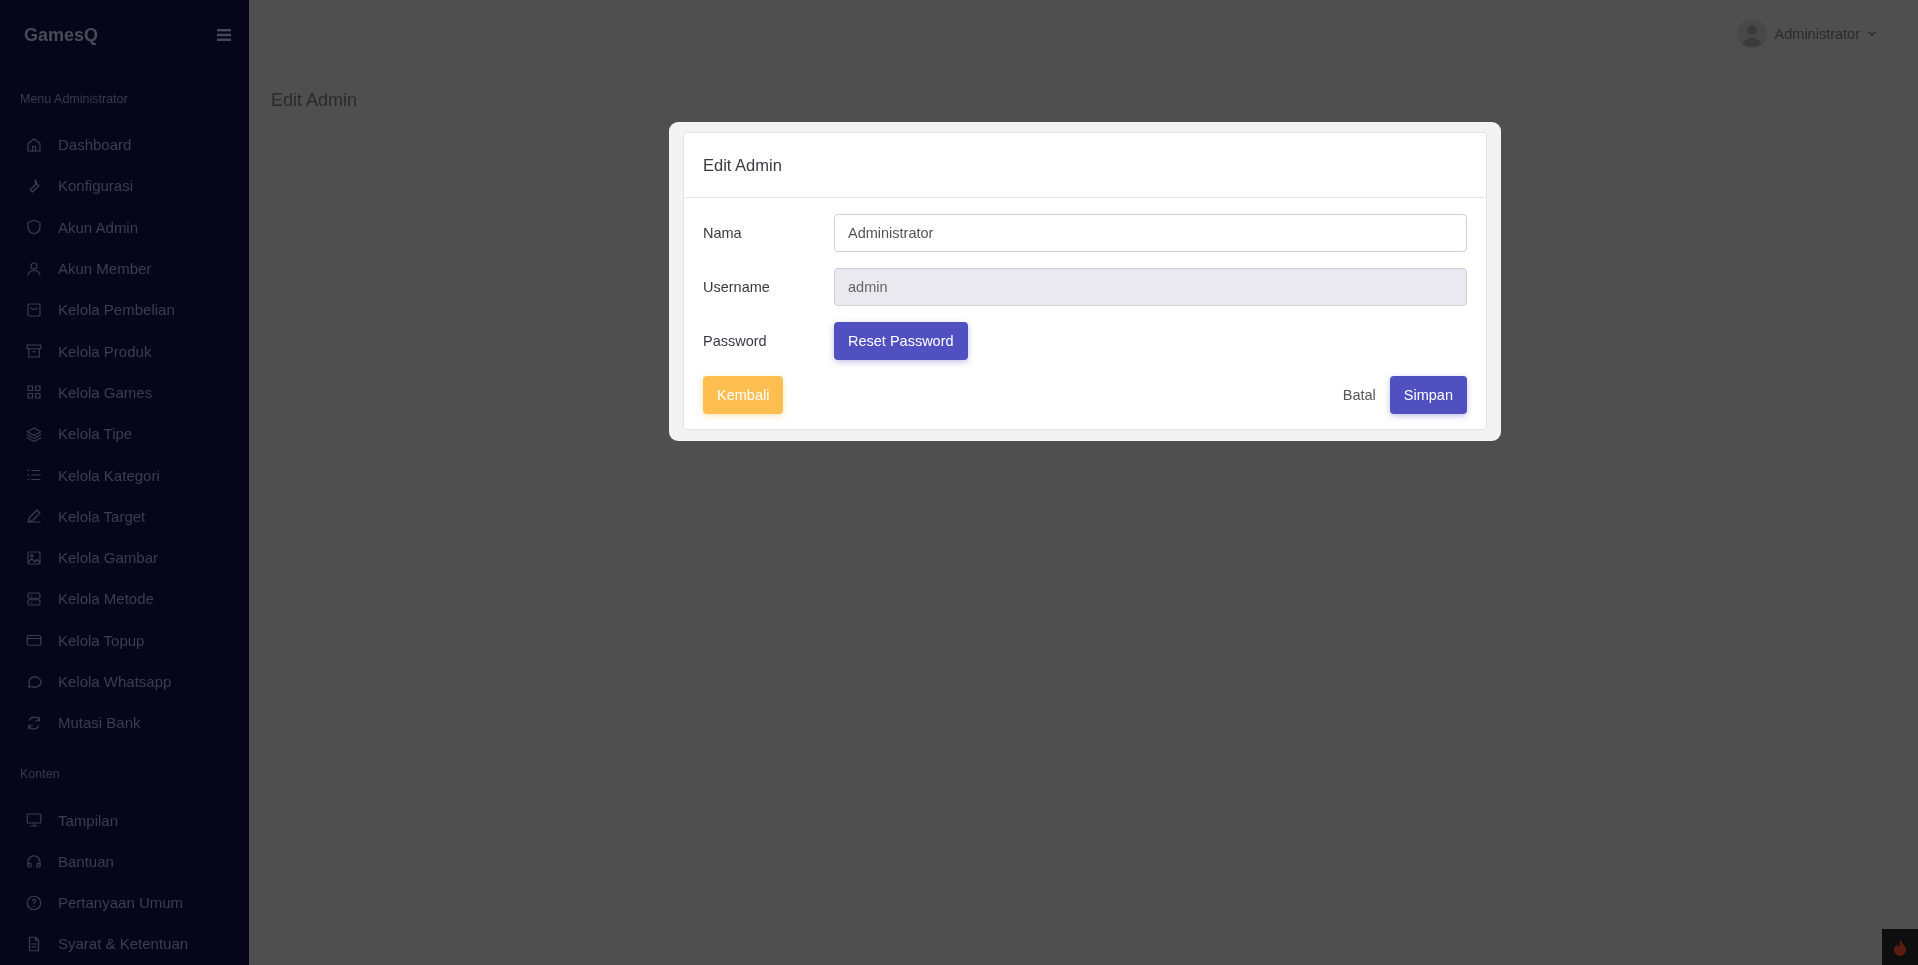  Describe the element at coordinates (742, 165) in the screenshot. I see `modal-title: Edit Admin` at that location.